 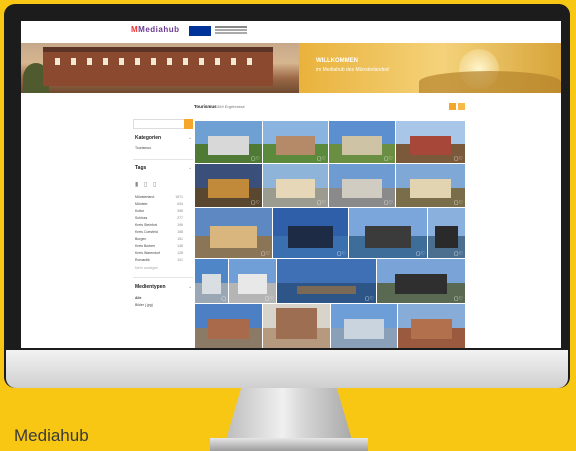 What do you see at coordinates (211, 281) in the screenshot?
I see `image-tile: ▢` at bounding box center [211, 281].